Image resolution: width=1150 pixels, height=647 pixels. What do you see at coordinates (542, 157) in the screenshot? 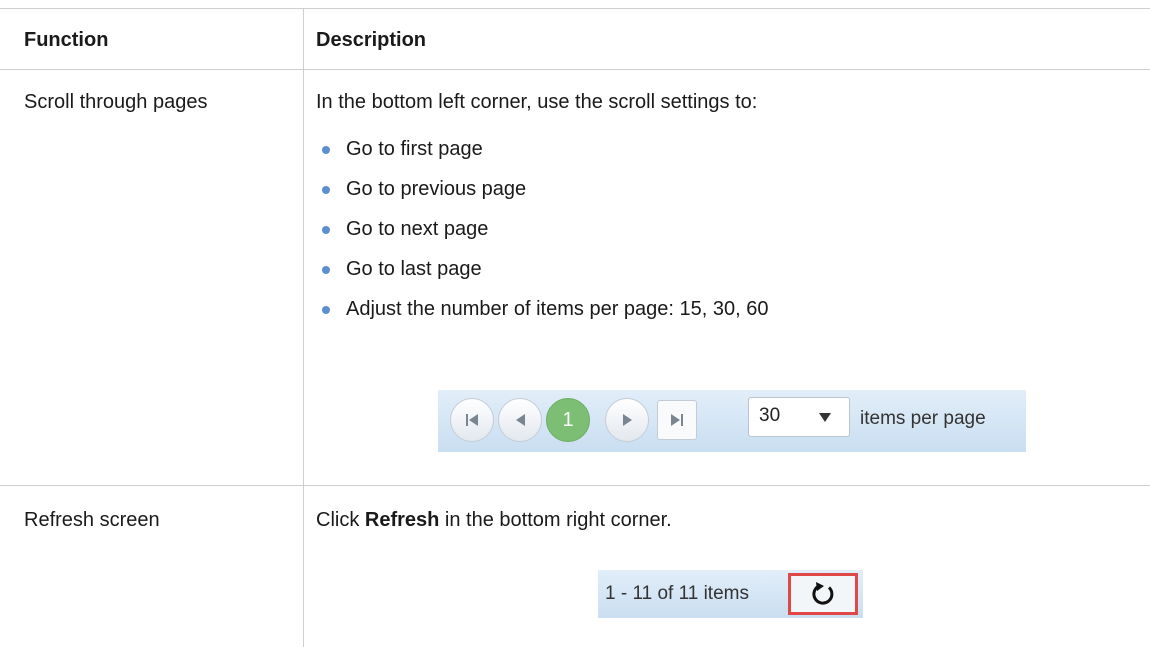
I see `list-item: Go to first page` at bounding box center [542, 157].